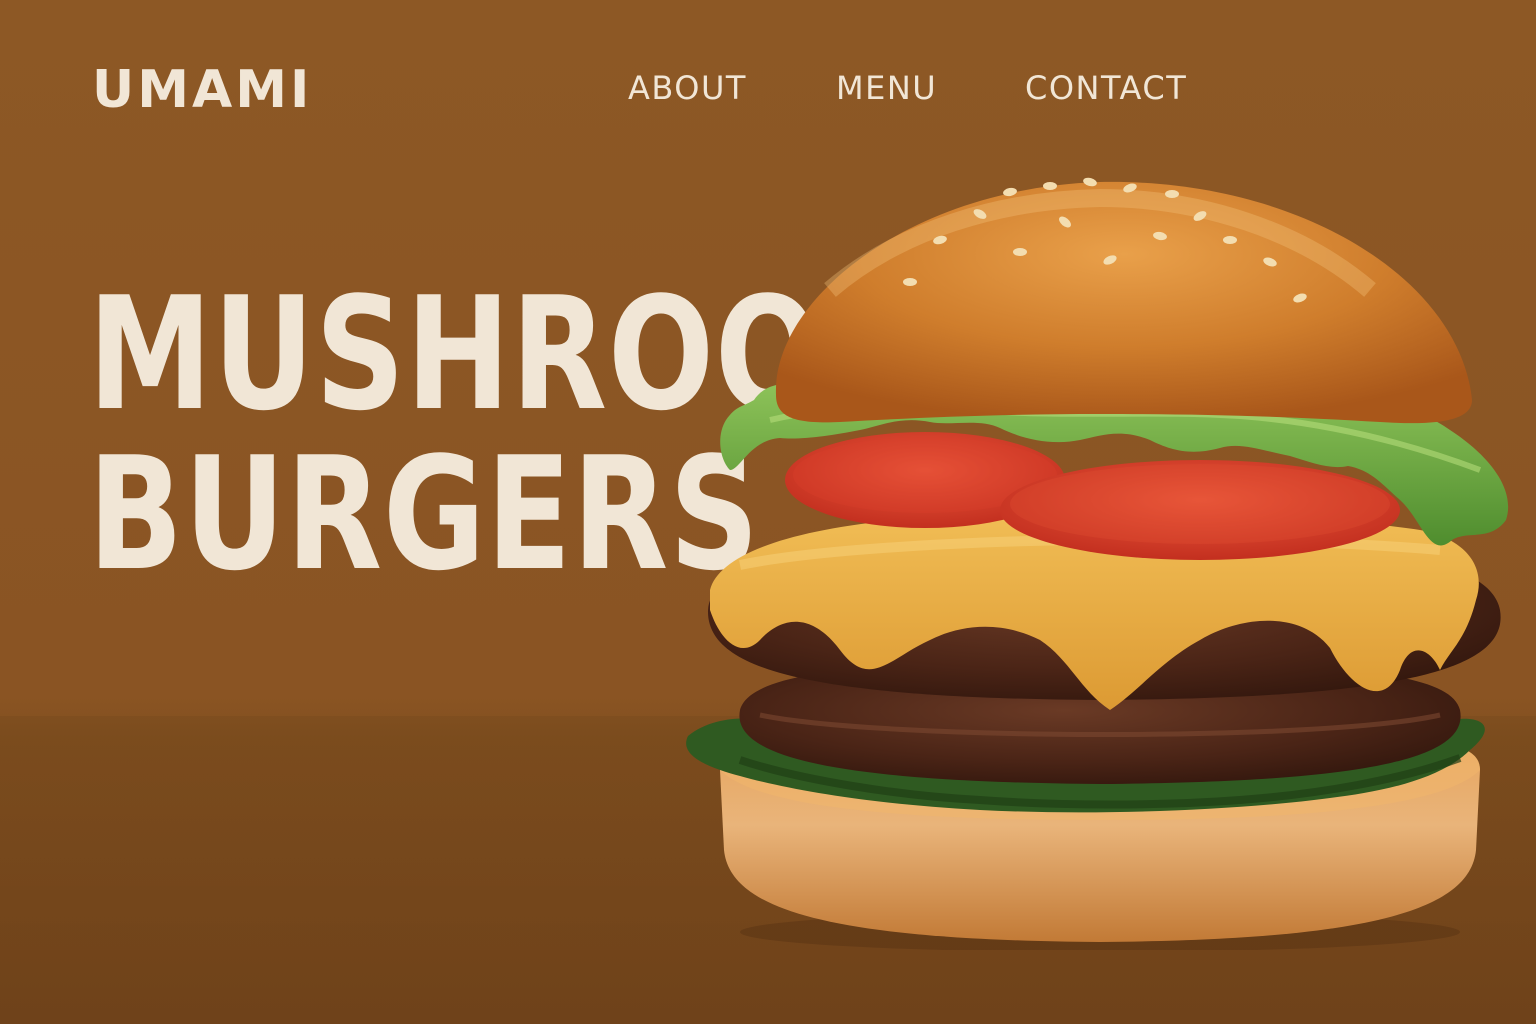 The image size is (1536, 1024). What do you see at coordinates (202, 90) in the screenshot?
I see `brand-logo: UMAMI` at bounding box center [202, 90].